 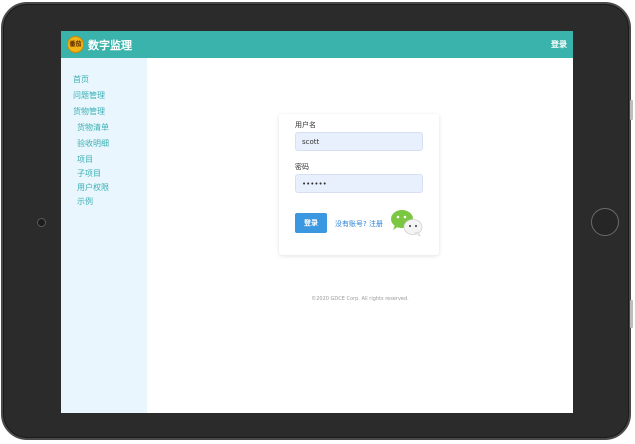 What do you see at coordinates (631, 110) in the screenshot?
I see `volume-button` at bounding box center [631, 110].